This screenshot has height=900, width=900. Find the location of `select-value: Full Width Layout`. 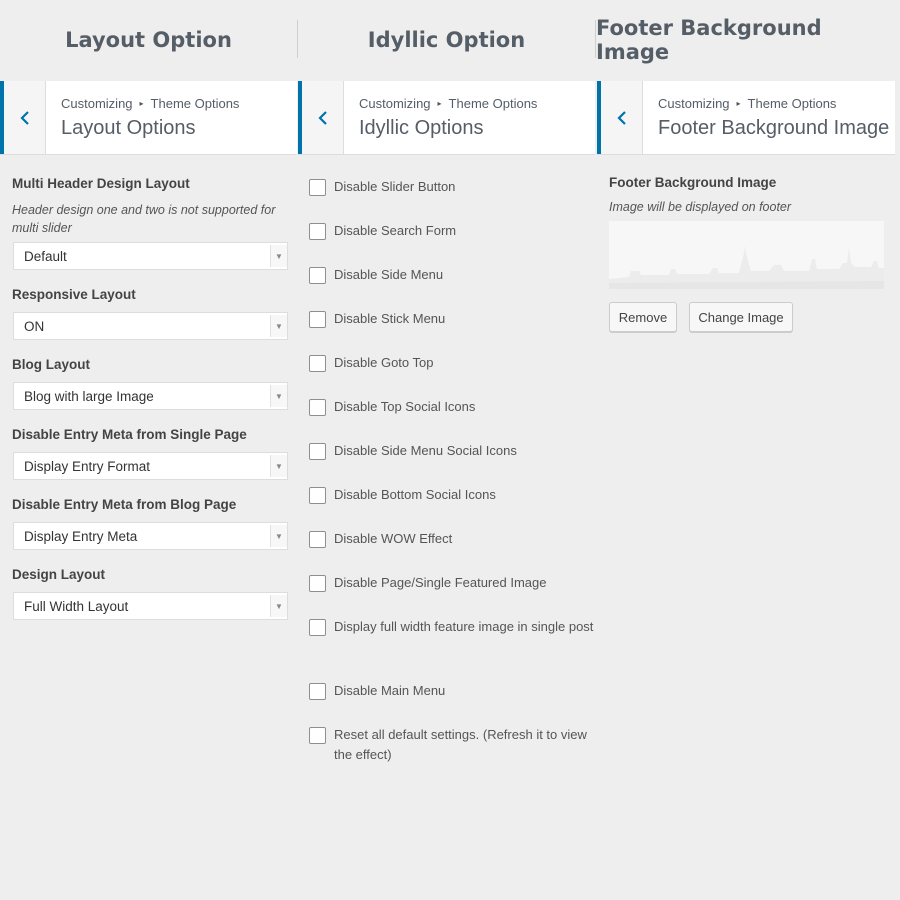

select-value: Full Width Layout is located at coordinates (76, 606).